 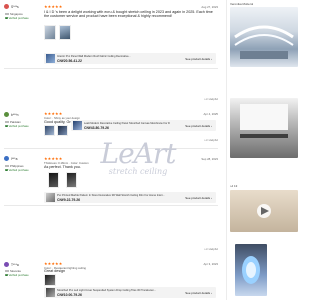 I want to click on play-icon, so click(x=264, y=211).